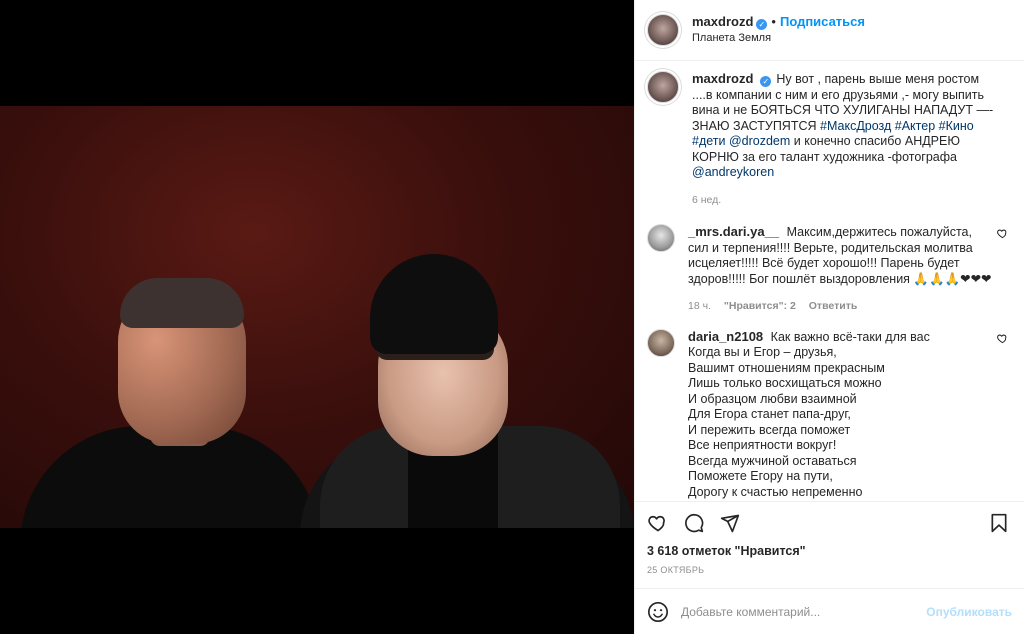 This screenshot has height=634, width=1024. What do you see at coordinates (730, 523) in the screenshot?
I see `share-paper-plane-icon` at bounding box center [730, 523].